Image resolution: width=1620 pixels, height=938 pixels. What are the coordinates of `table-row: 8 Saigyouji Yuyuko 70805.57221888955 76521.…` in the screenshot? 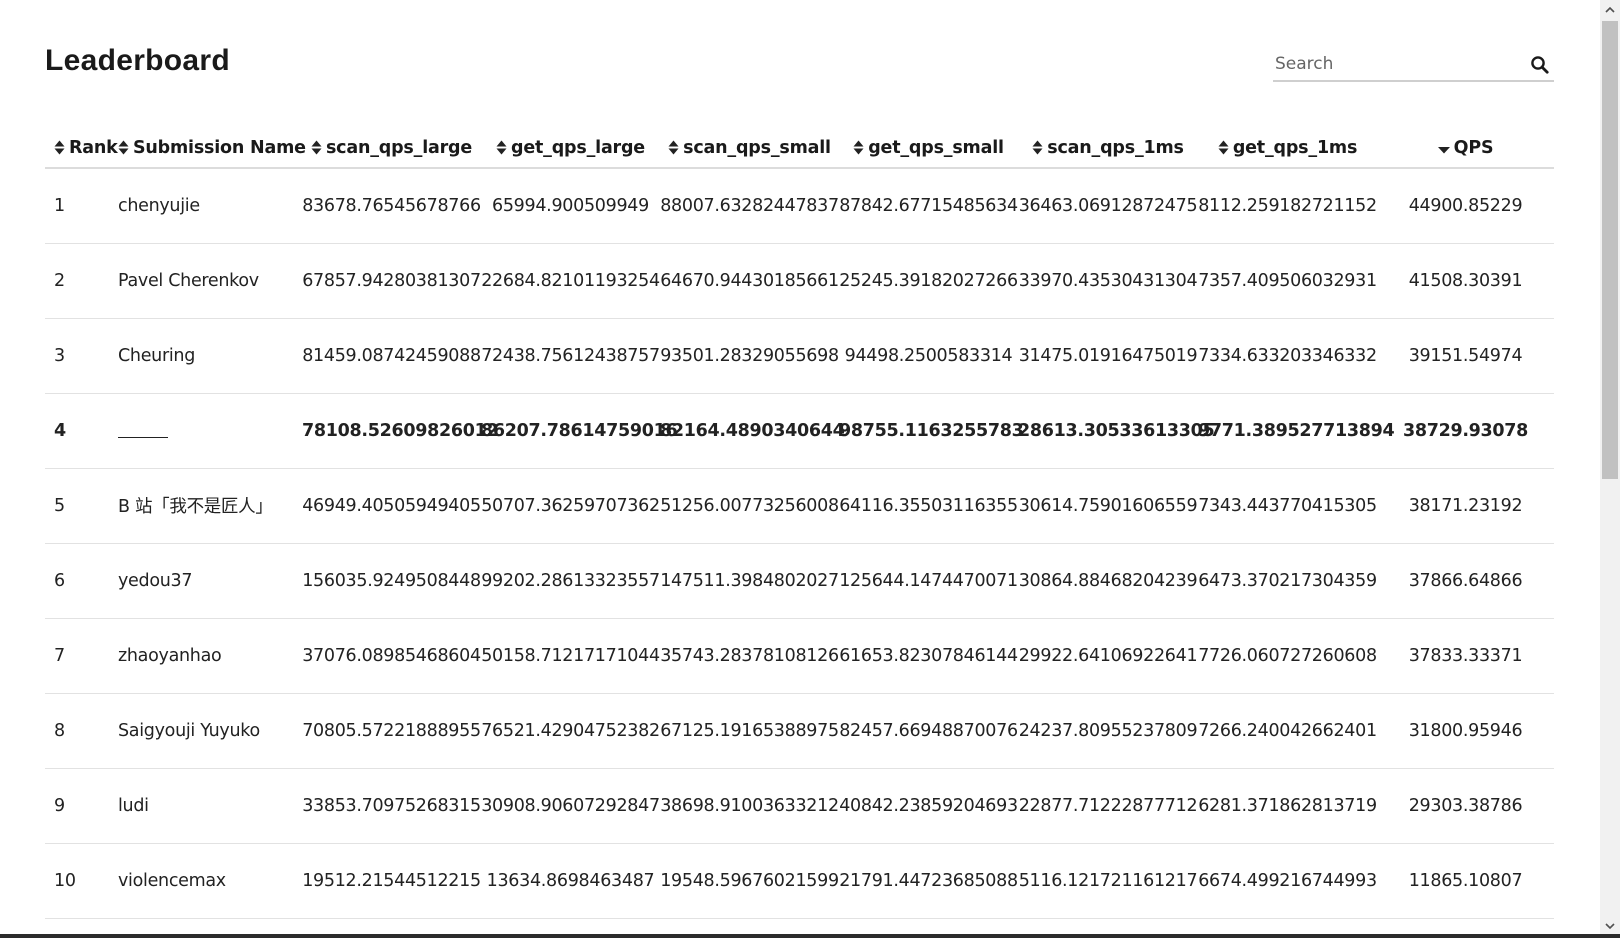 It's located at (799, 731).